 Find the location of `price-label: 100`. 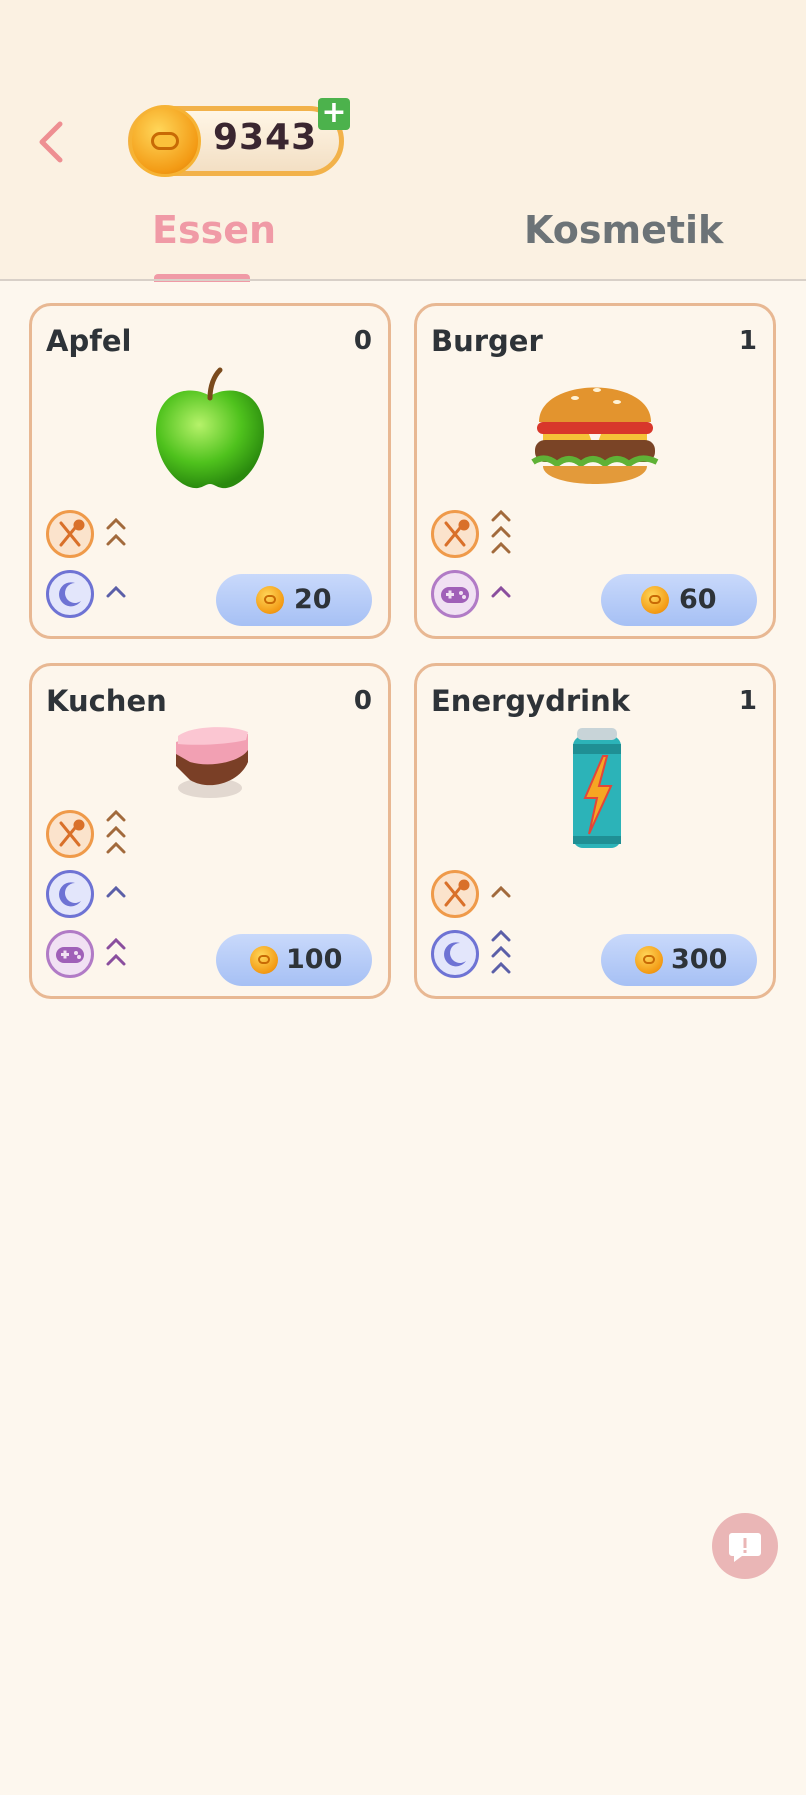

price-label: 100 is located at coordinates (314, 959).